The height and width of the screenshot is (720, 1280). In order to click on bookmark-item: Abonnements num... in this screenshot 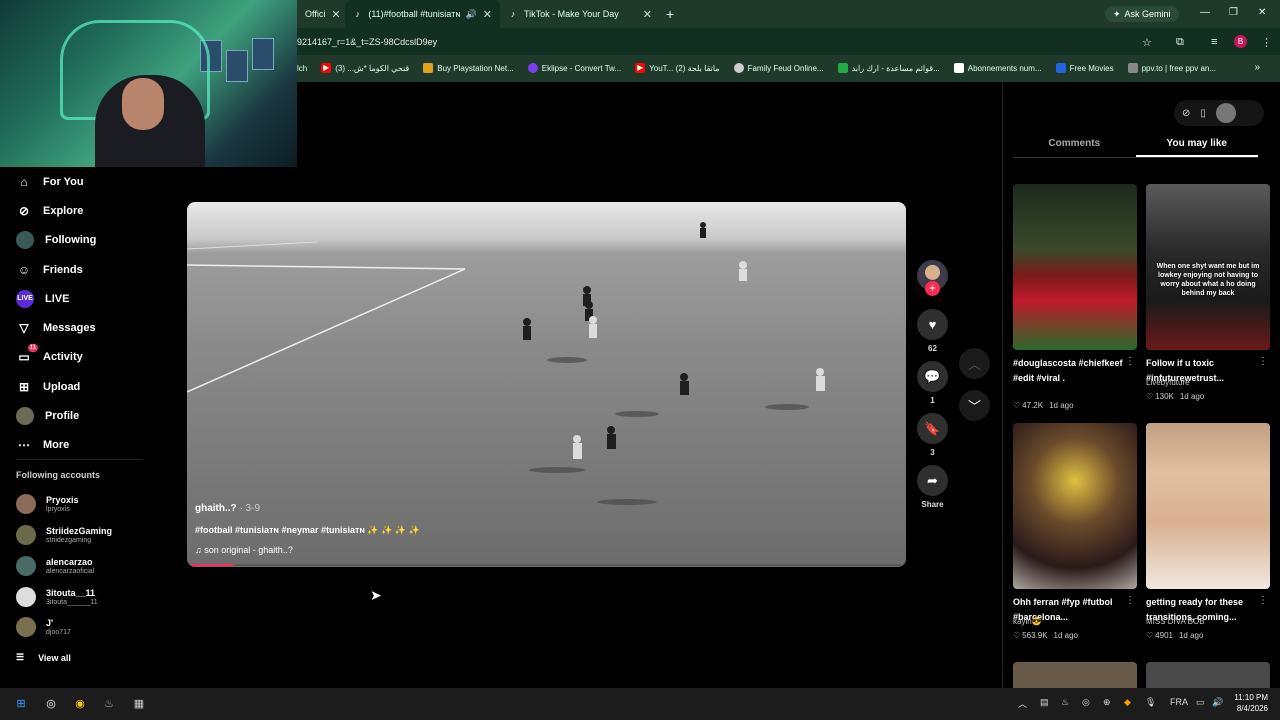, I will do `click(997, 68)`.